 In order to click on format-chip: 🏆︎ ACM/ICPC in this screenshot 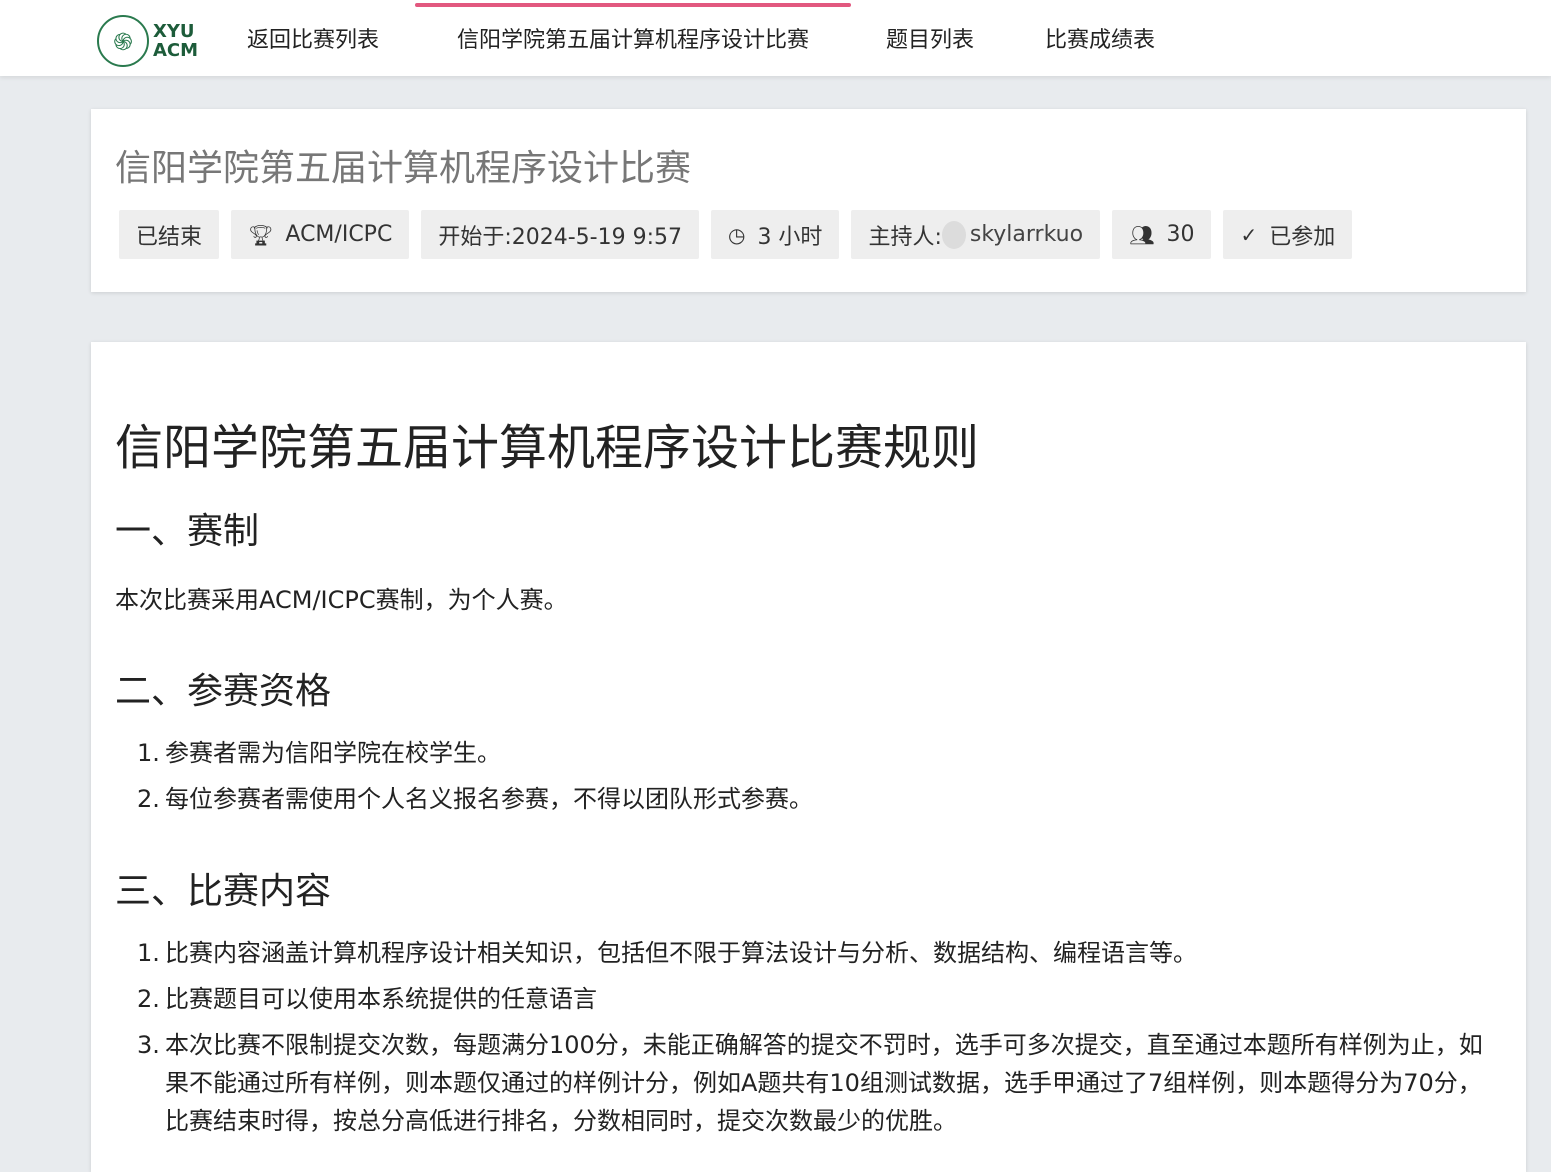, I will do `click(320, 234)`.